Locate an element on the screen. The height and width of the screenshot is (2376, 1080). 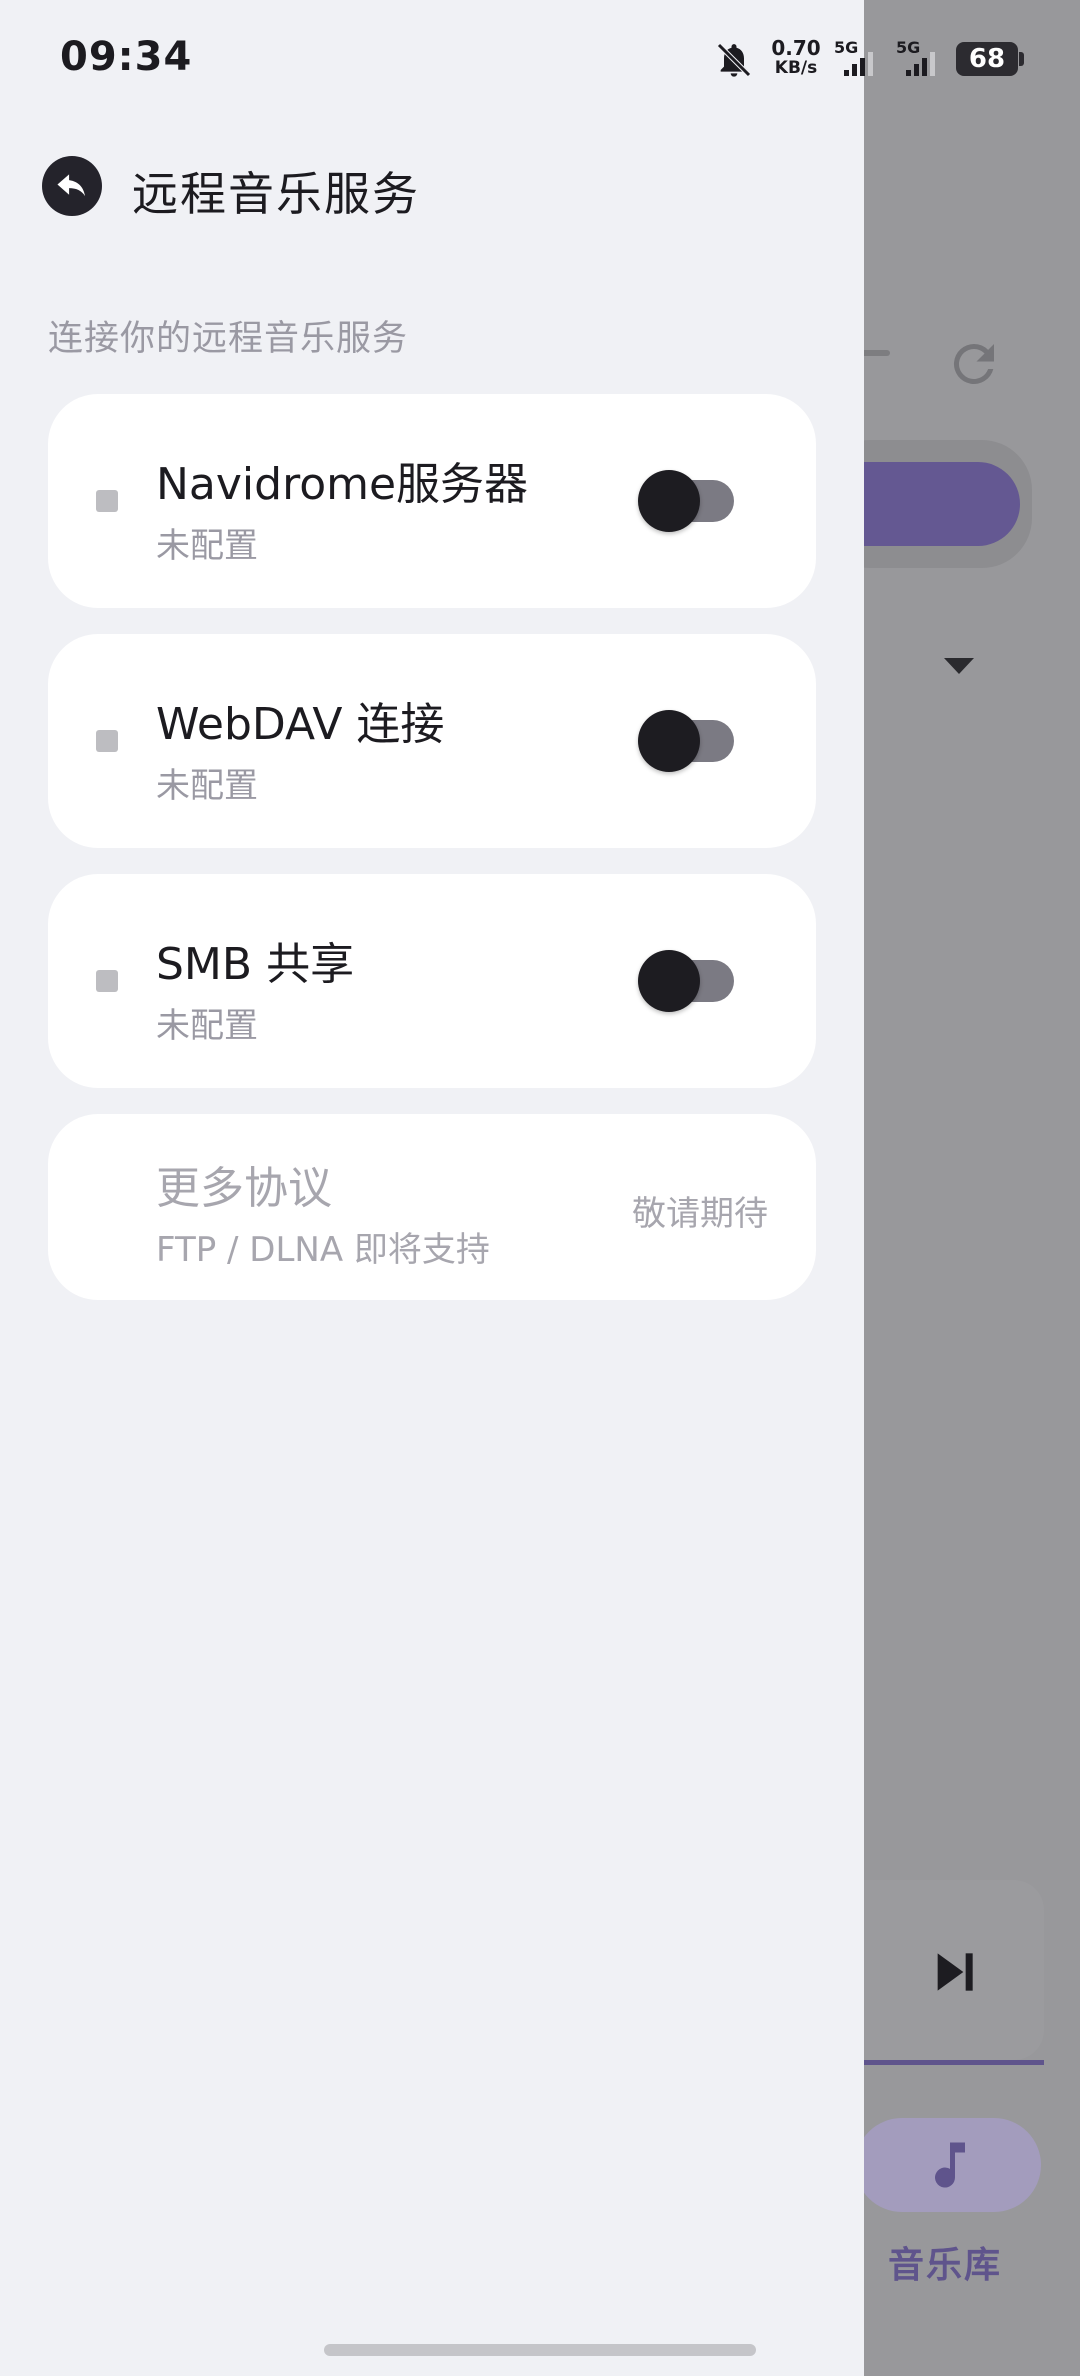
sort-icon is located at coordinates (875, 353).